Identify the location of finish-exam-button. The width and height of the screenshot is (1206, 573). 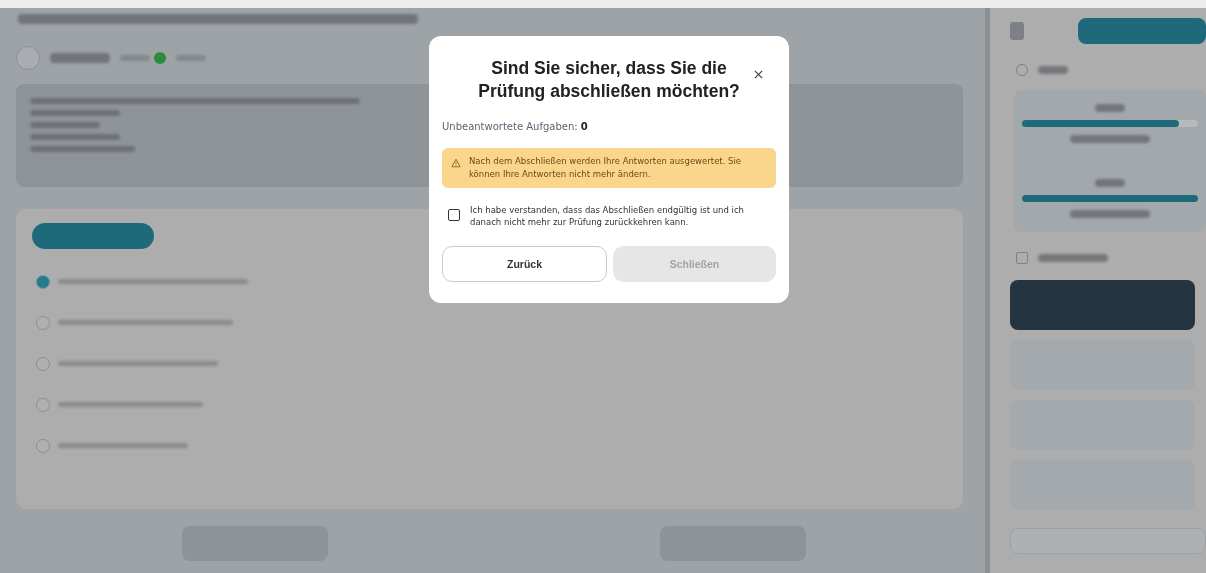
(1142, 31).